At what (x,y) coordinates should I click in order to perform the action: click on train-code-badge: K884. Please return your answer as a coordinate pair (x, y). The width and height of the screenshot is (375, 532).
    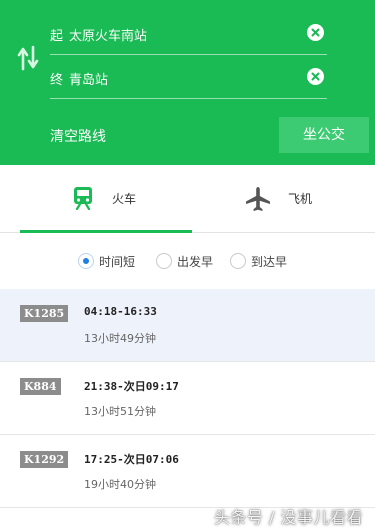
    Looking at the image, I should click on (40, 386).